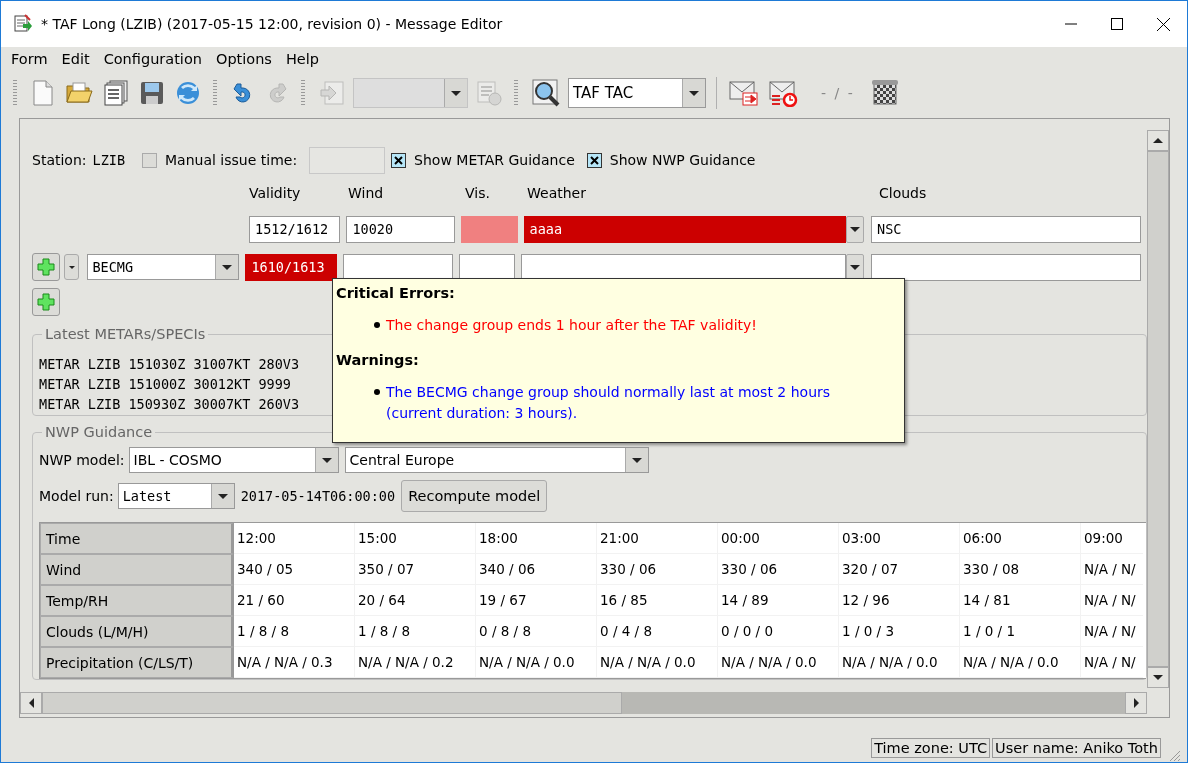  Describe the element at coordinates (489, 93) in the screenshot. I see `document-sync-icon` at that location.